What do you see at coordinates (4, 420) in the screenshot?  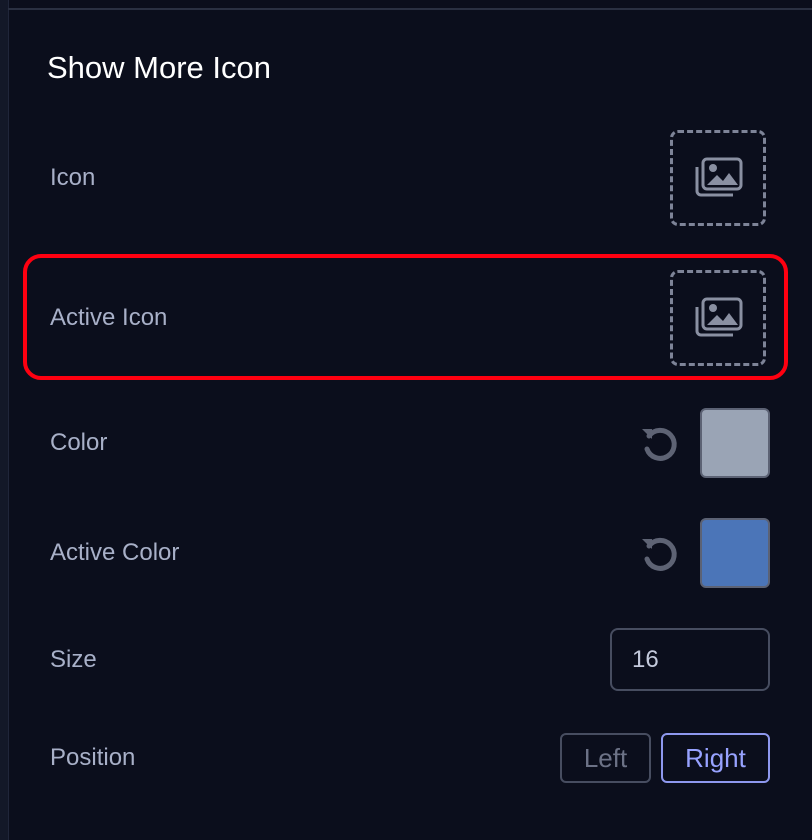 I see `panel-left-edge` at bounding box center [4, 420].